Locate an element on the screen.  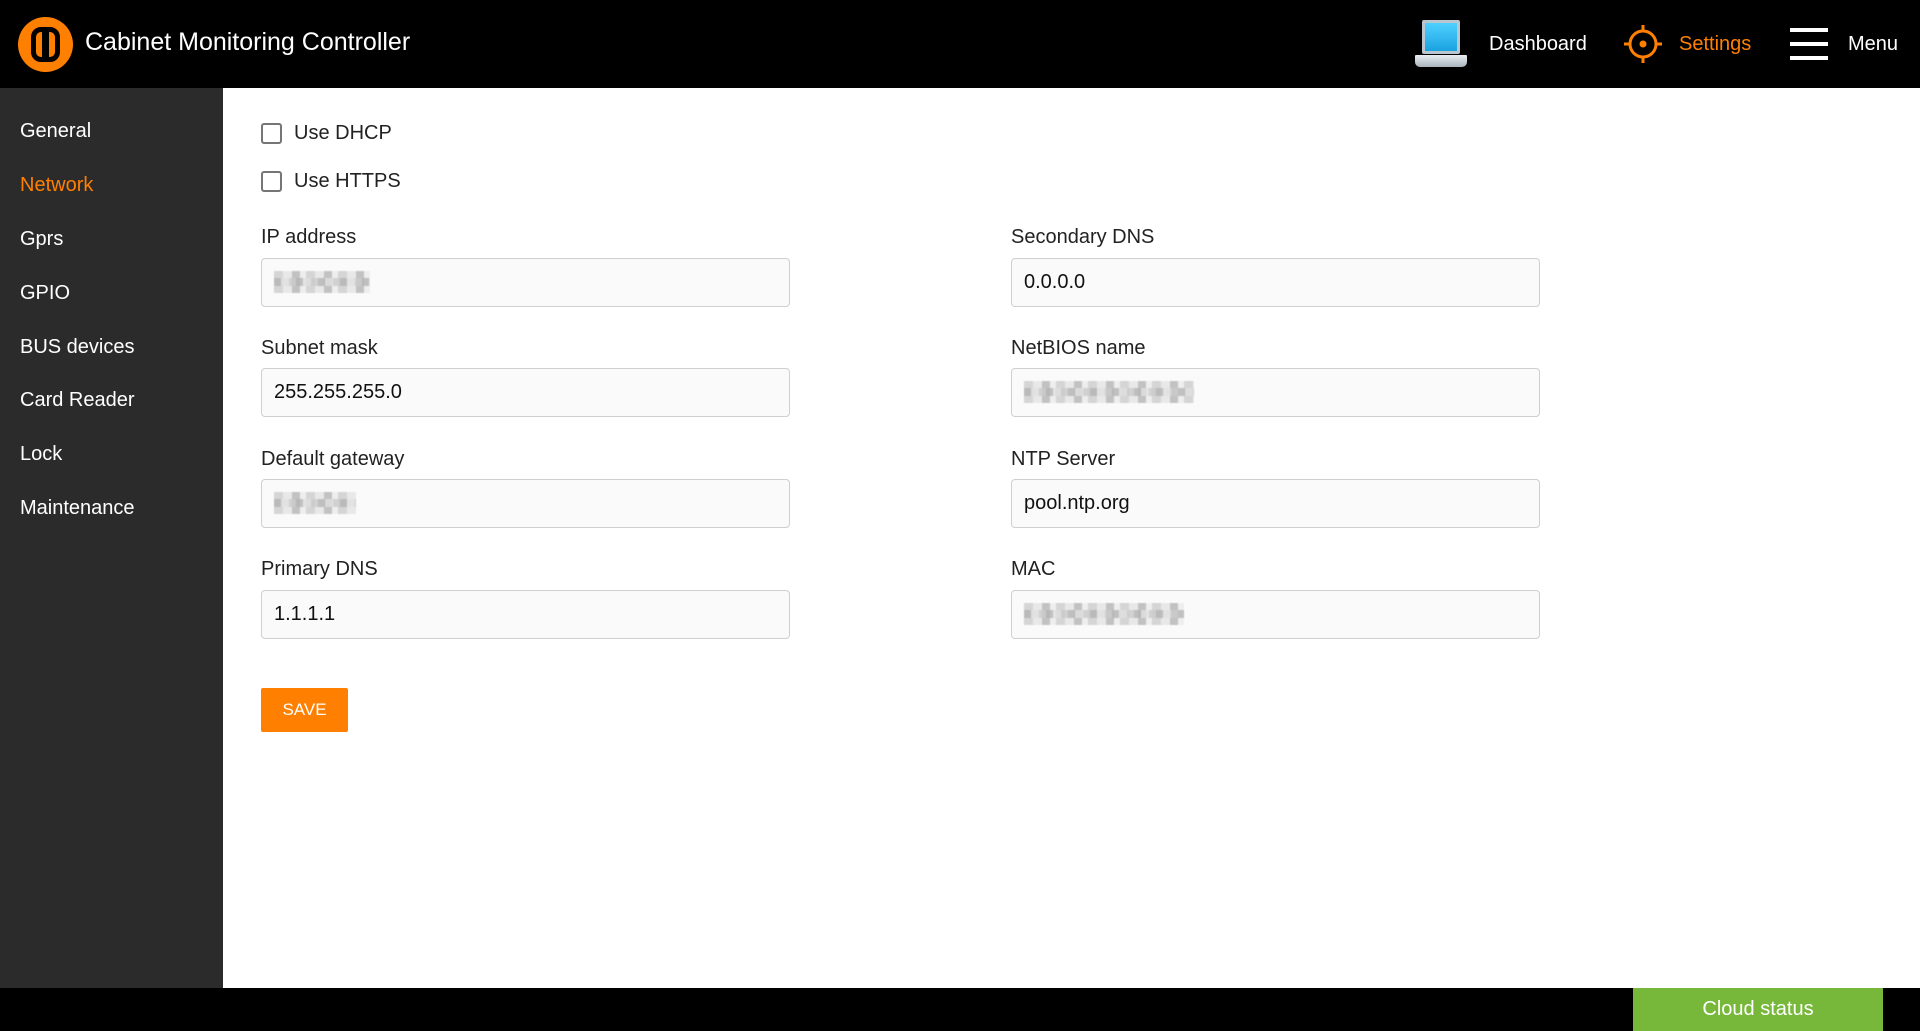
use-dhcp-label: Use DHCP is located at coordinates (343, 133).